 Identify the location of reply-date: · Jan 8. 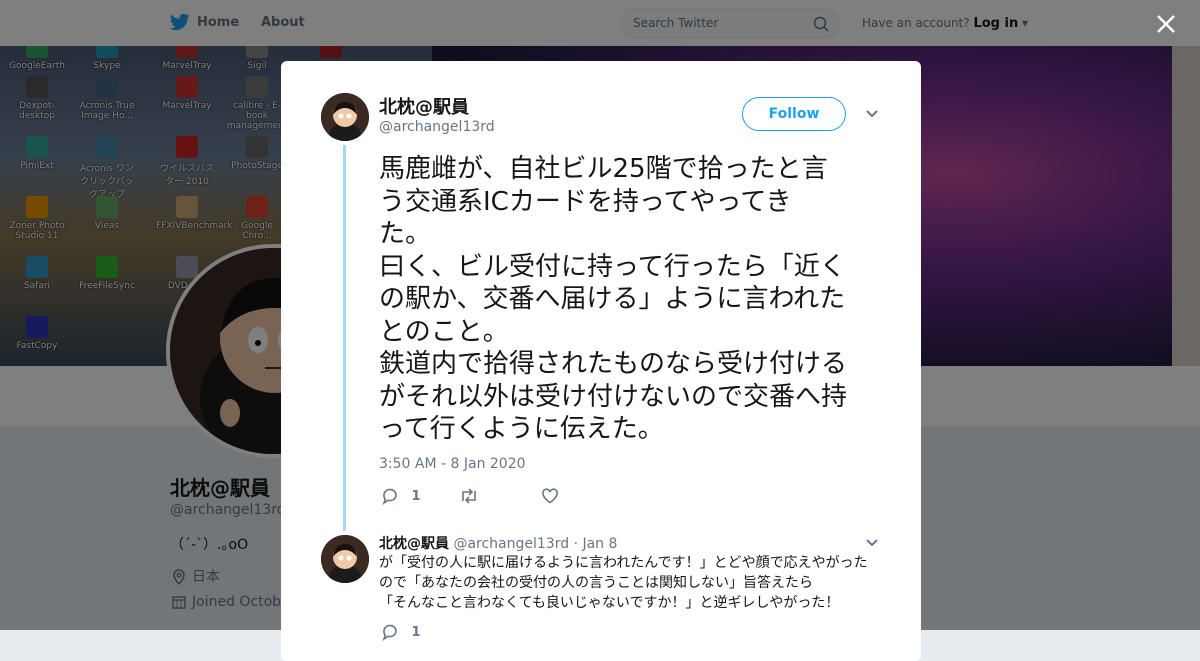
(596, 544).